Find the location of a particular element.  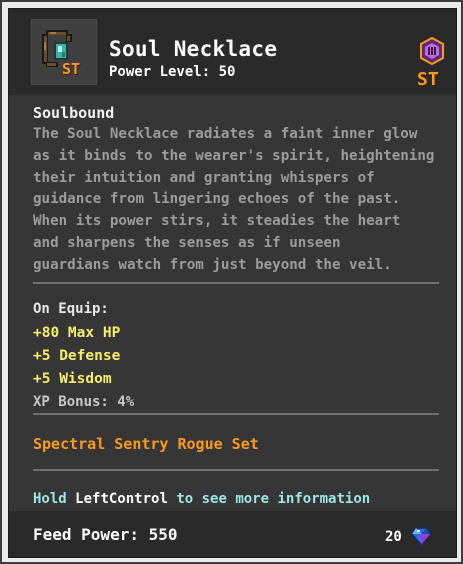

tier-emblem-icon is located at coordinates (432, 51).